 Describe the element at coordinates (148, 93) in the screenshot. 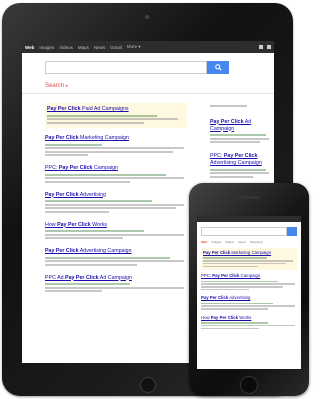

I see `header-divider` at that location.